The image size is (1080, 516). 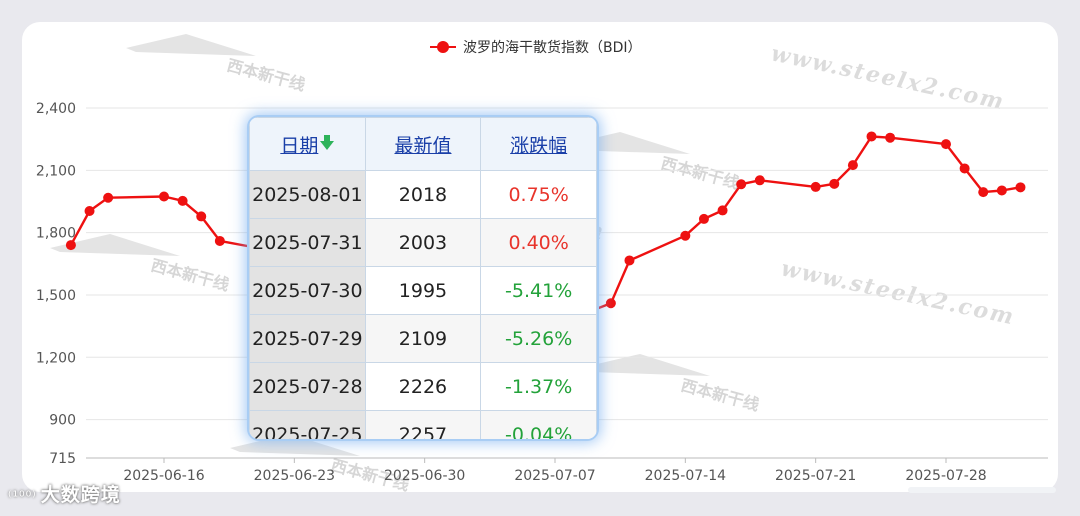 I want to click on y-tick-label: 1,200, so click(x=56, y=358).